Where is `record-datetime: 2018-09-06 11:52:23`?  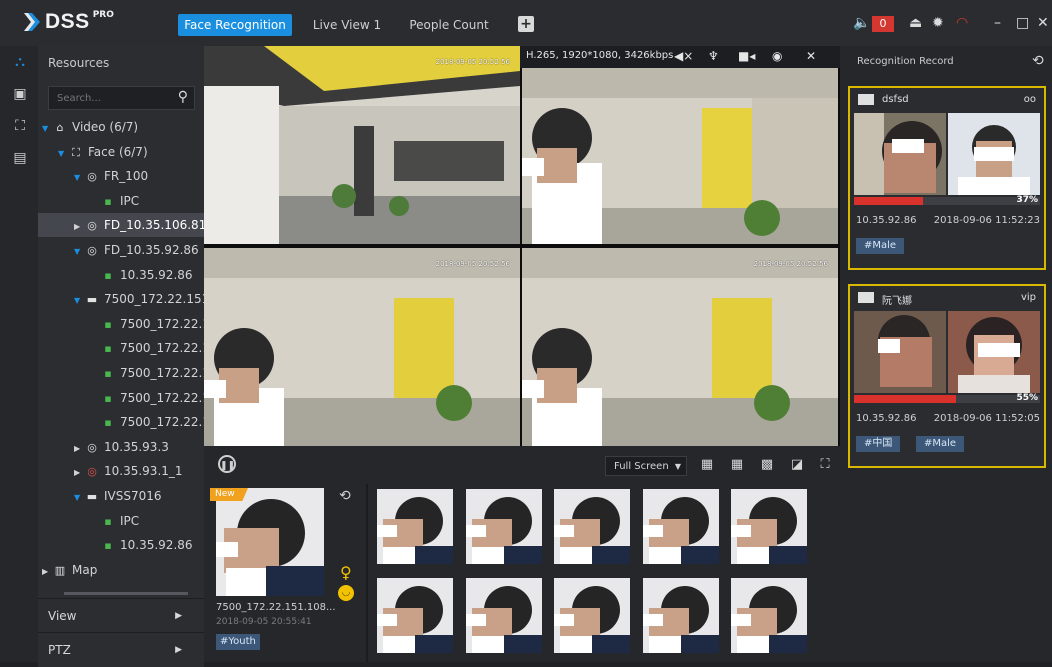 record-datetime: 2018-09-06 11:52:23 is located at coordinates (986, 220).